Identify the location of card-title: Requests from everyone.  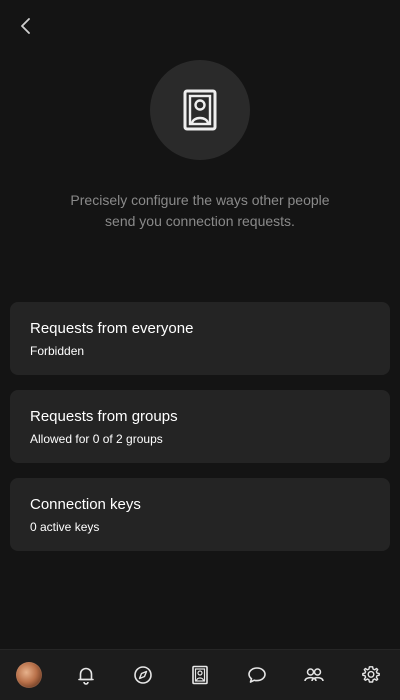
(112, 328).